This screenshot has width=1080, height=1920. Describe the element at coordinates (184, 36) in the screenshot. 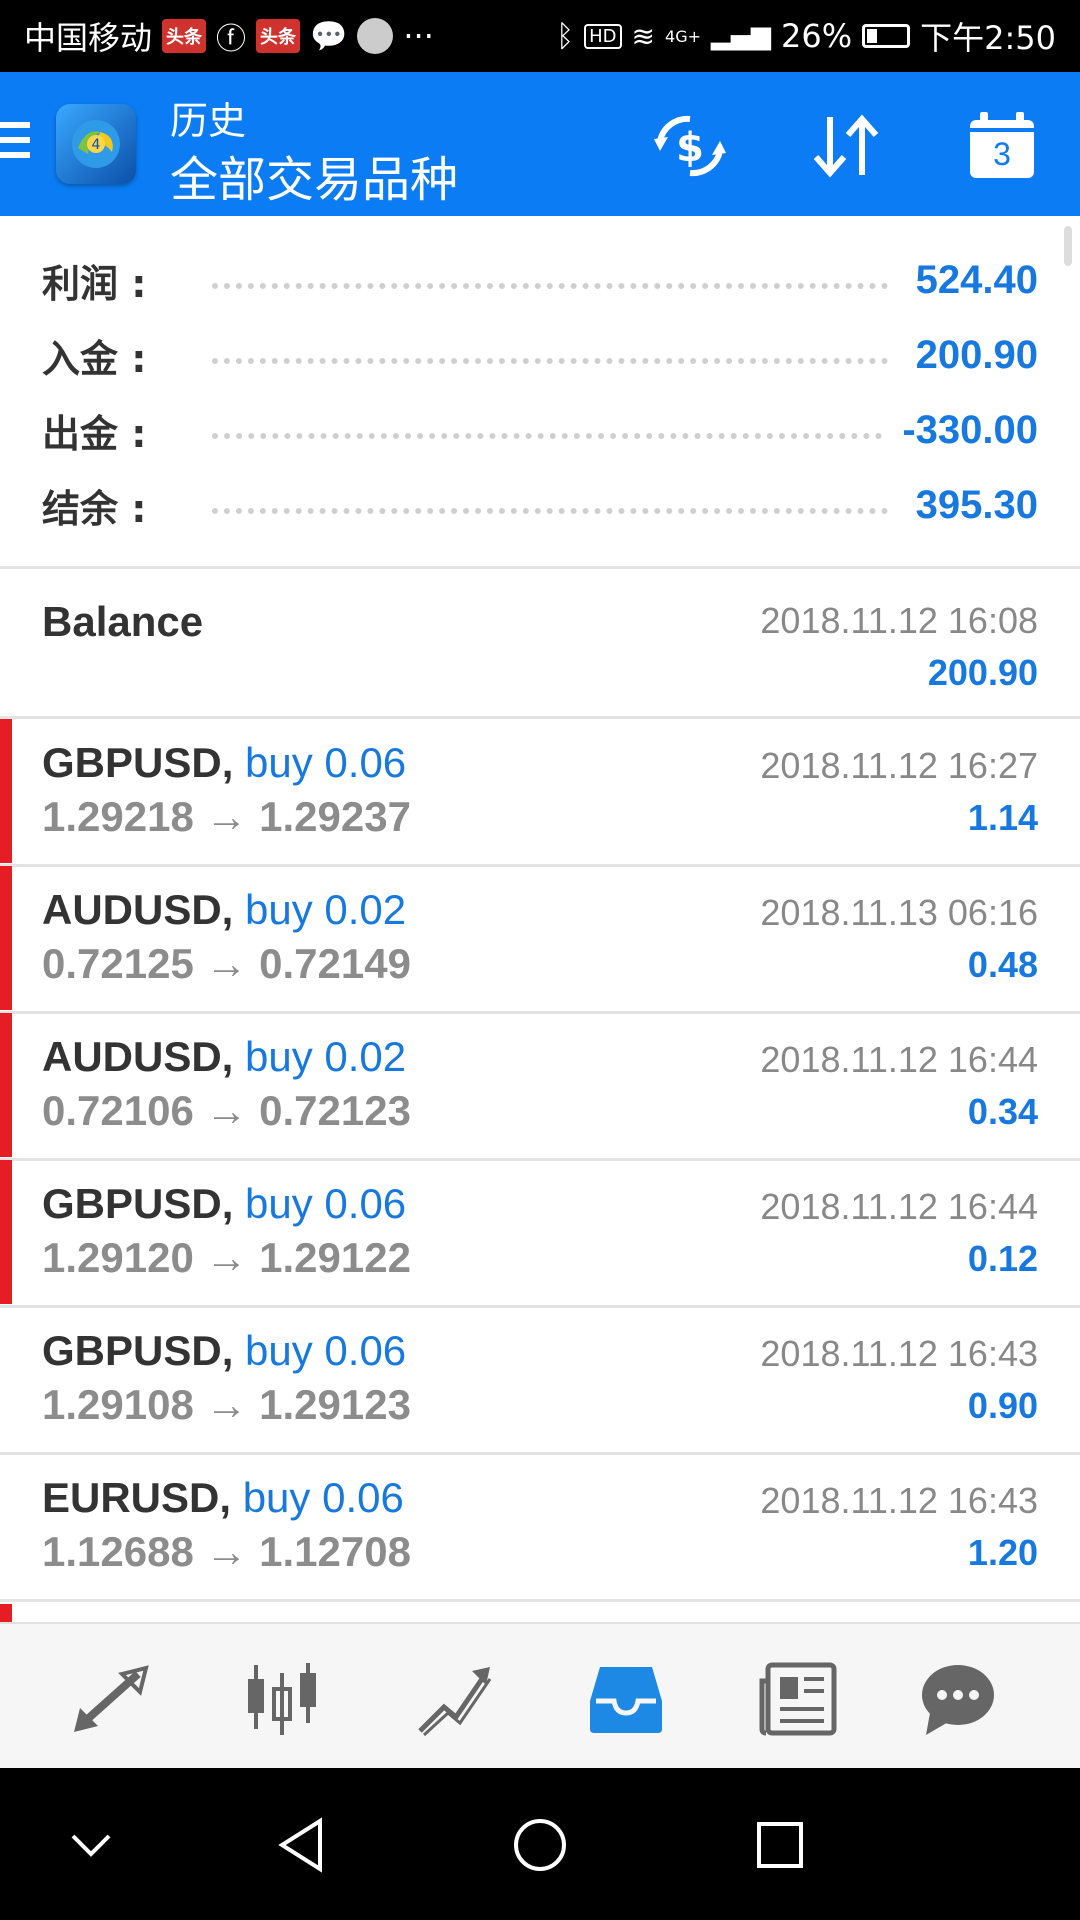

I see `toutiao-notification-icon: 头条` at that location.